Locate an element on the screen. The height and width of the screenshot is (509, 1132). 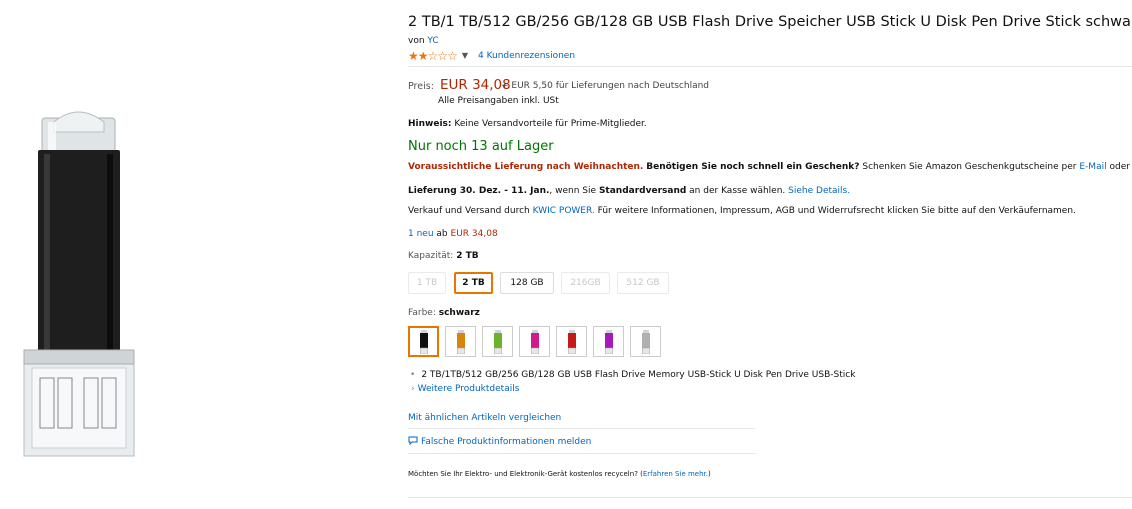
capacity-selected-value: 2 TB is located at coordinates (467, 256).